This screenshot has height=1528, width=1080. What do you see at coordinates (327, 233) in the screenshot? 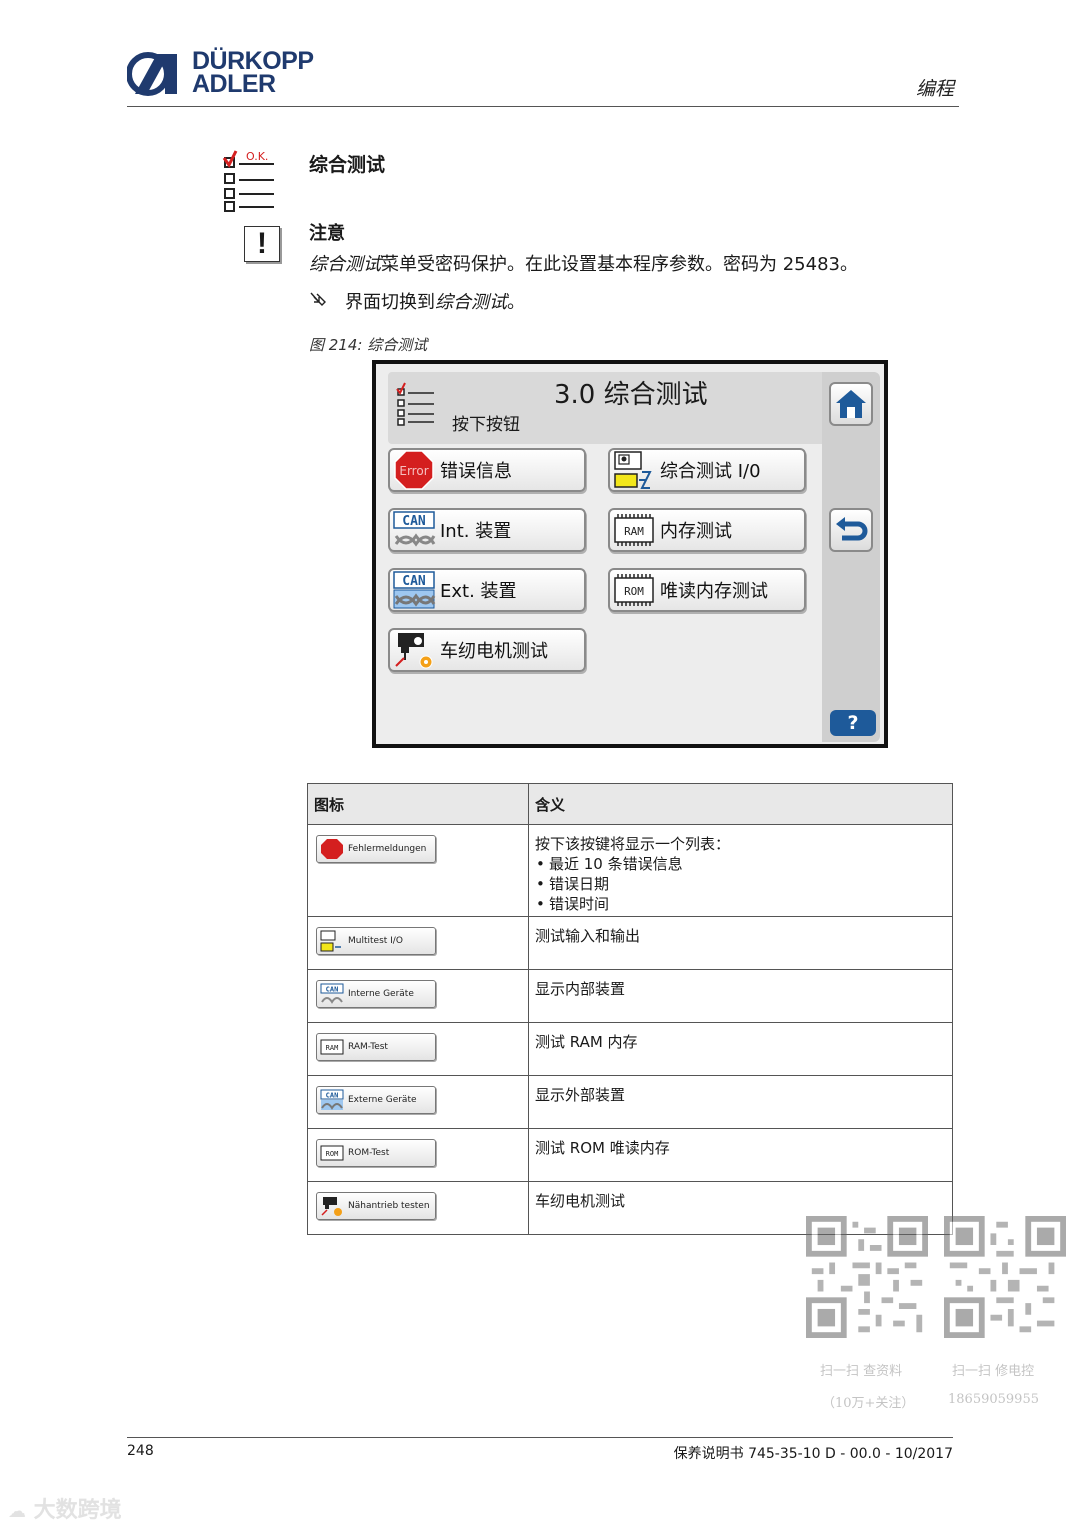
I see `note-title: 注意` at bounding box center [327, 233].